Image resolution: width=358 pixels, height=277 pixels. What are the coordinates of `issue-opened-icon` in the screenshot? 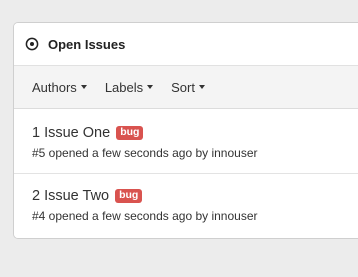 It's located at (32, 44).